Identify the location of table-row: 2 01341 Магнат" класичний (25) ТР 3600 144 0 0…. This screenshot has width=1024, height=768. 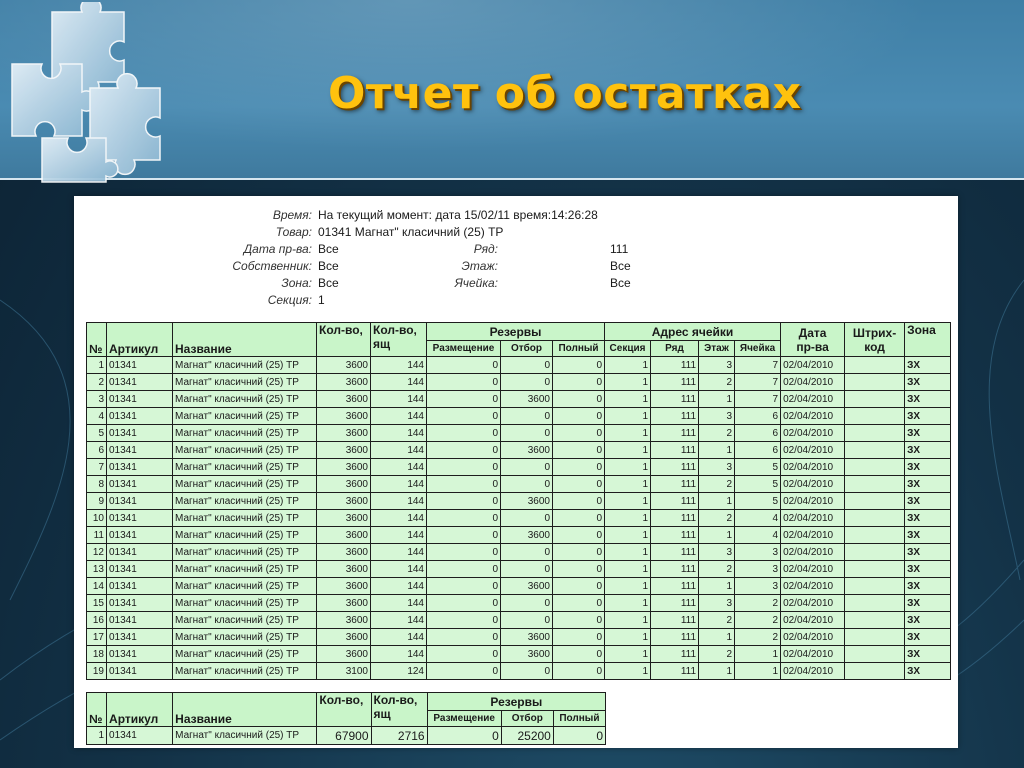
(519, 382).